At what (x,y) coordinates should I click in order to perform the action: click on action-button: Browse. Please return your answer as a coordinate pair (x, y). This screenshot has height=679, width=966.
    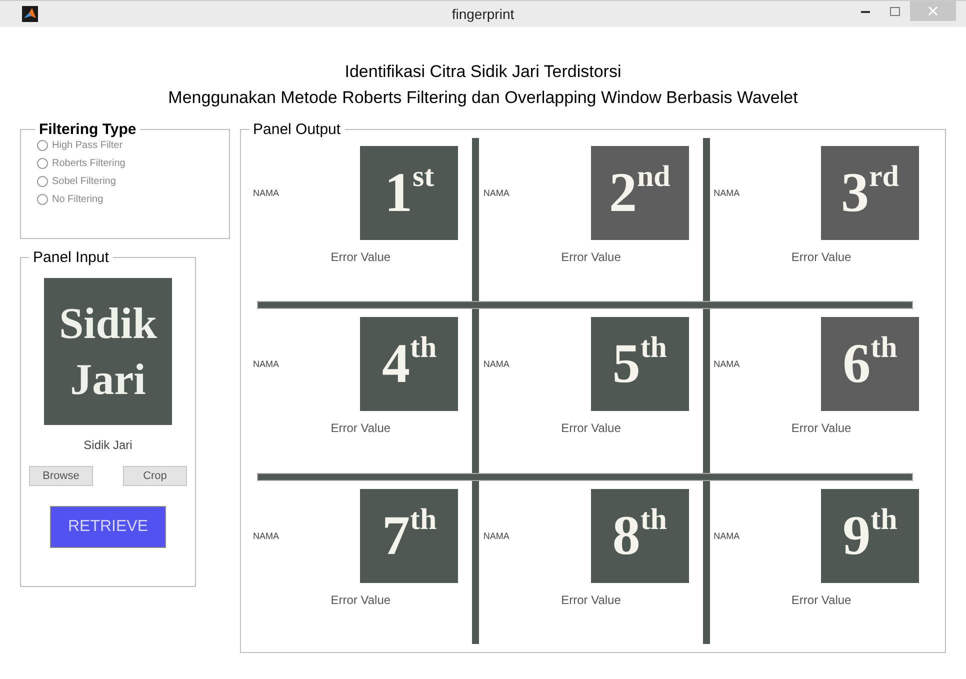
    Looking at the image, I should click on (61, 476).